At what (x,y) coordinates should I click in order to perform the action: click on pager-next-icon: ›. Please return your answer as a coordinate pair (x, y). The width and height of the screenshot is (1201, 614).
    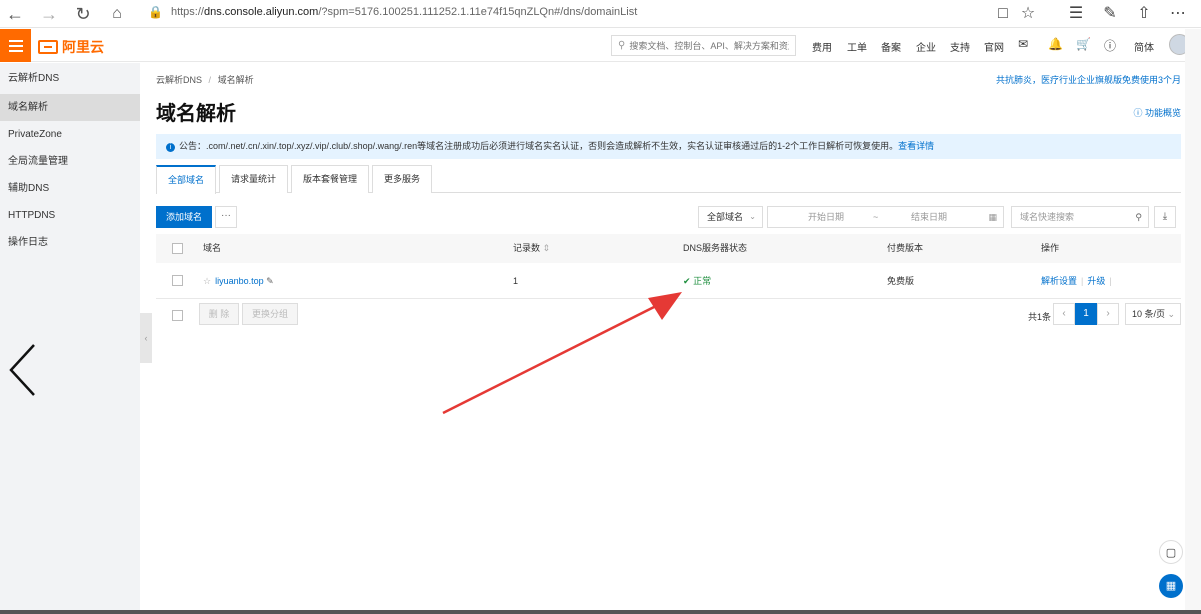
    Looking at the image, I should click on (1108, 314).